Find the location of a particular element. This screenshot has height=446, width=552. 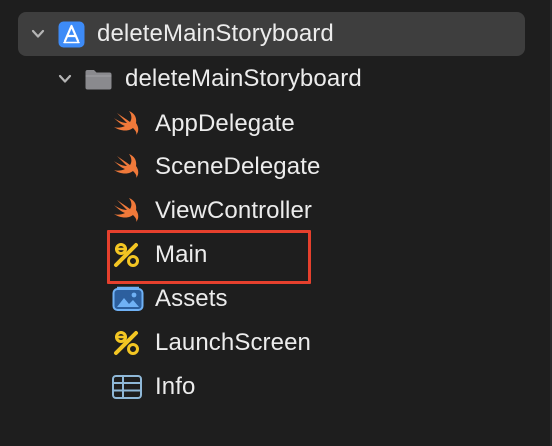

file-row-scenedelegate: SceneDelegate is located at coordinates (216, 167).